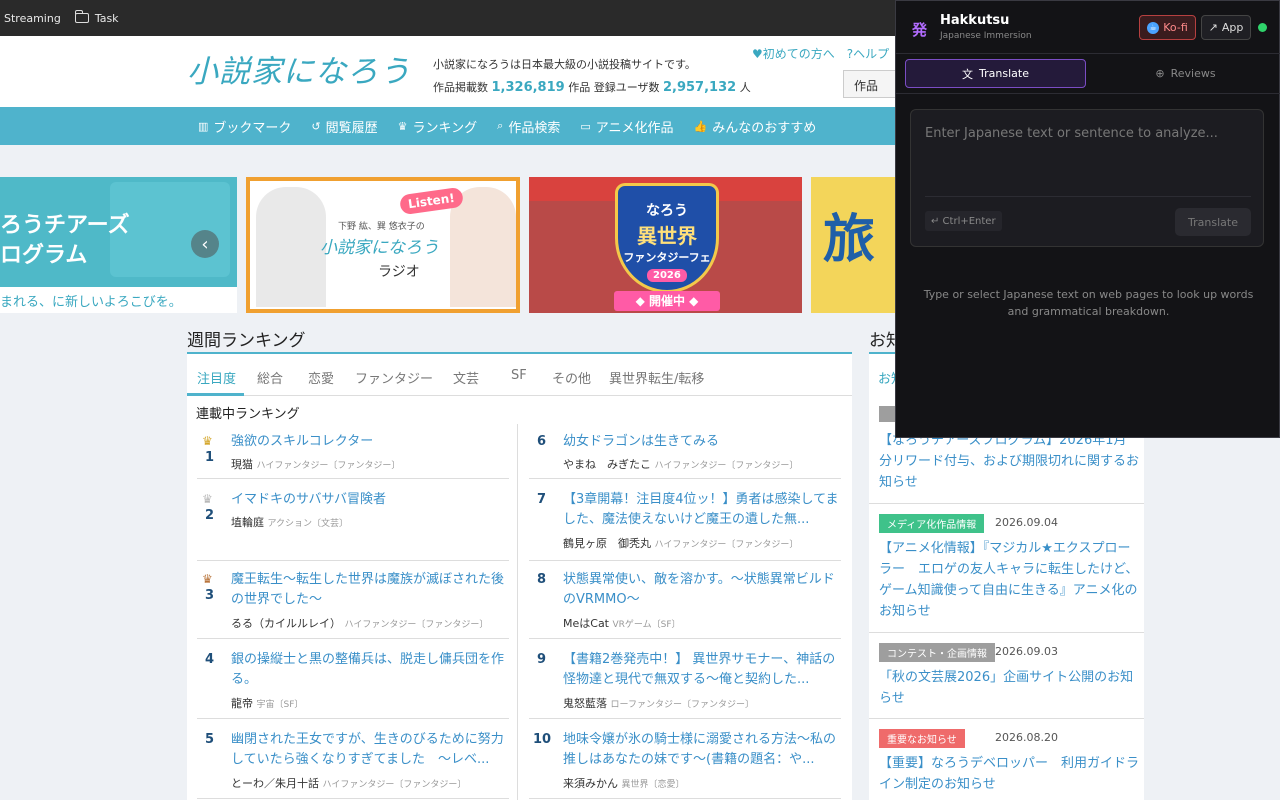 The width and height of the screenshot is (1280, 800). Describe the element at coordinates (702, 442) in the screenshot. I see `ranking-title-link: 幼女ドラゴンは生きてみる` at that location.